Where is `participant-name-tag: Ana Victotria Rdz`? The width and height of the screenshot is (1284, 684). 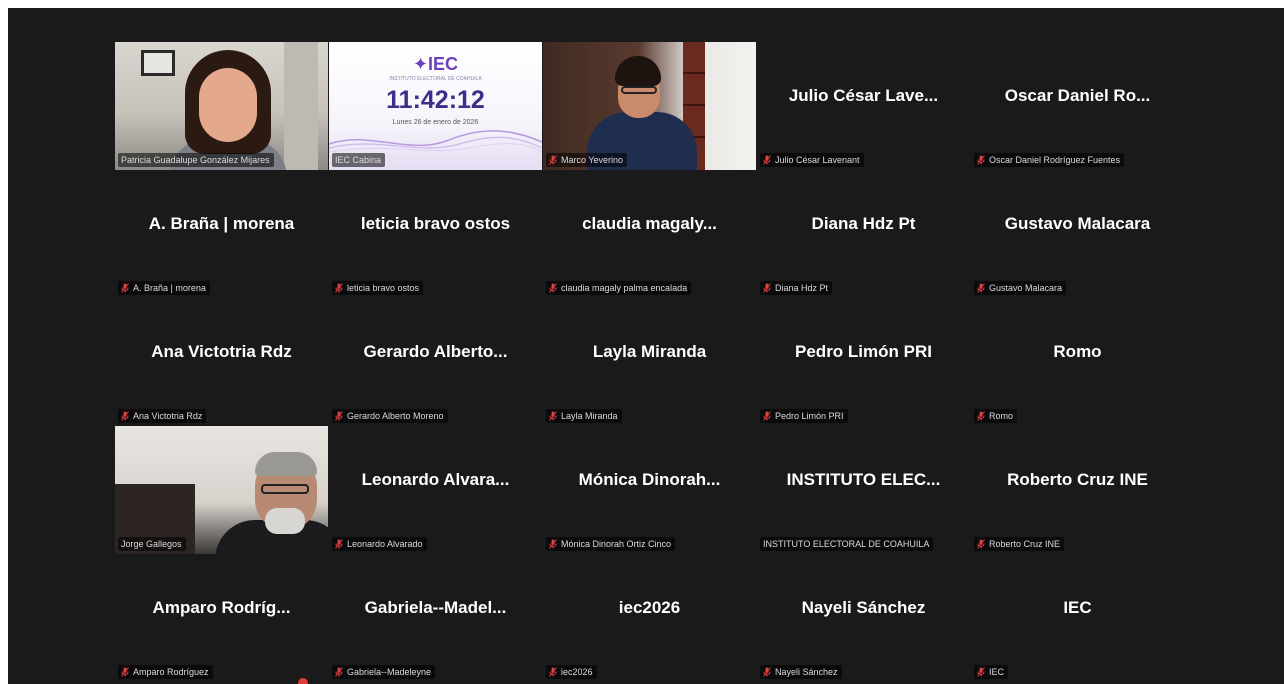 participant-name-tag: Ana Victotria Rdz is located at coordinates (162, 416).